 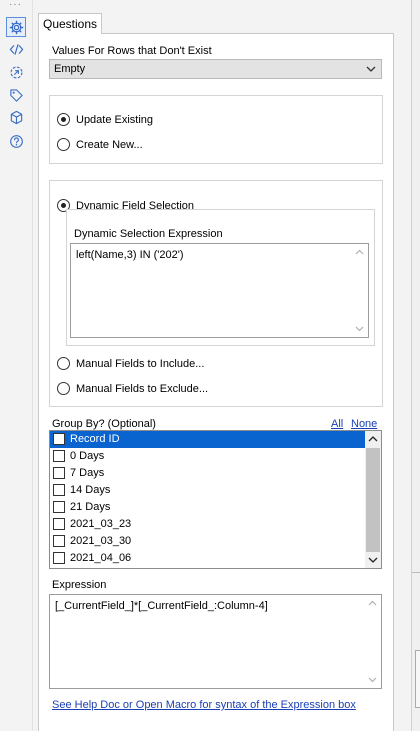 What do you see at coordinates (63, 388) in the screenshot?
I see `manual-exclude-radio` at bounding box center [63, 388].